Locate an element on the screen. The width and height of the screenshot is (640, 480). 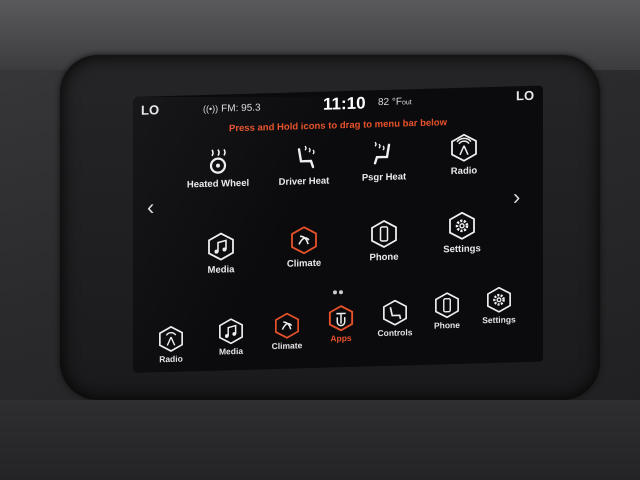
menu-settings: Settings is located at coordinates (499, 306).